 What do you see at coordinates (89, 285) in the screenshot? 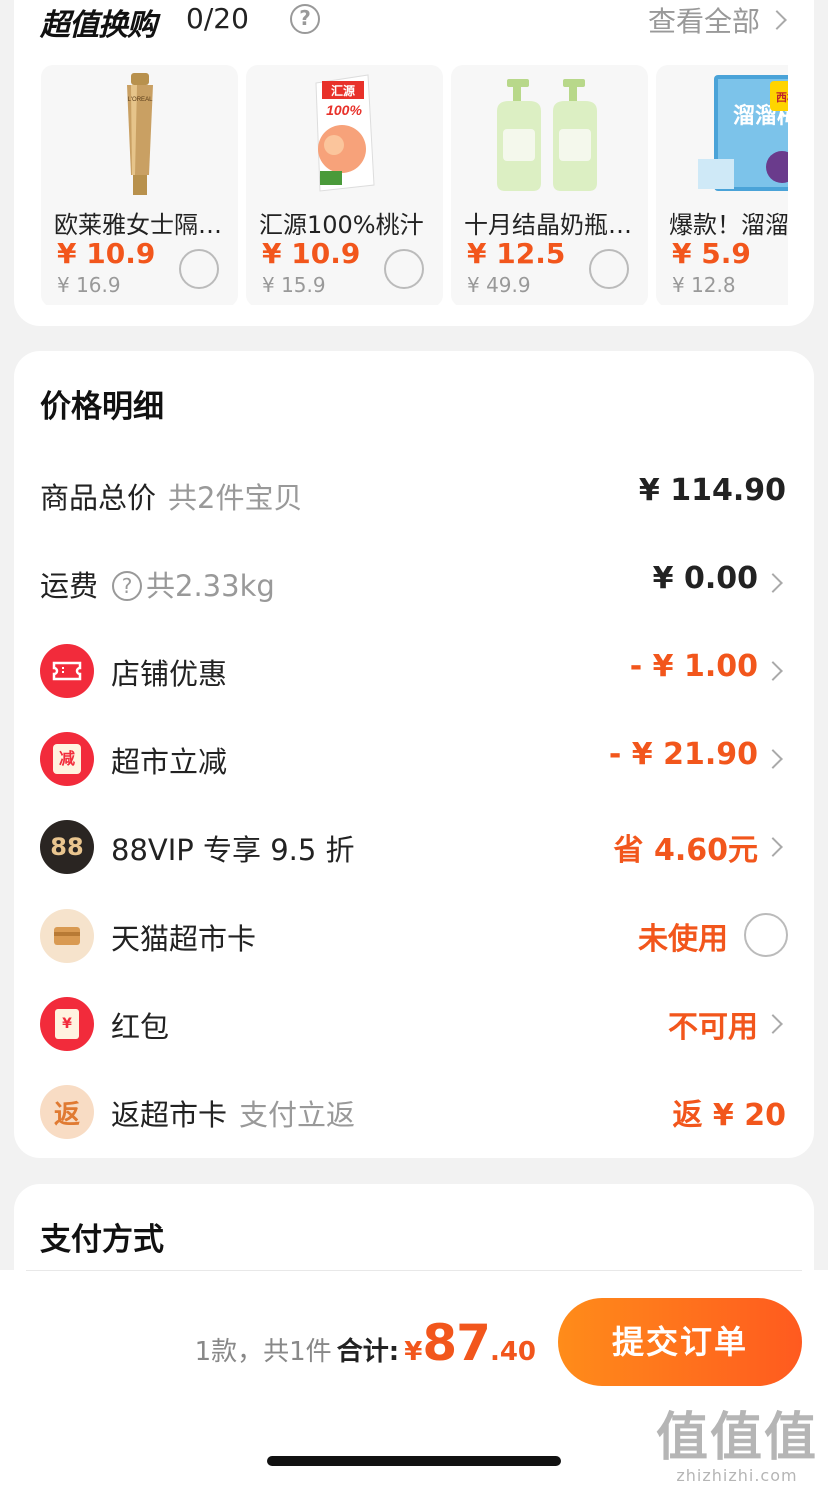
I see `product-original-price: ¥ 16.9` at bounding box center [89, 285].